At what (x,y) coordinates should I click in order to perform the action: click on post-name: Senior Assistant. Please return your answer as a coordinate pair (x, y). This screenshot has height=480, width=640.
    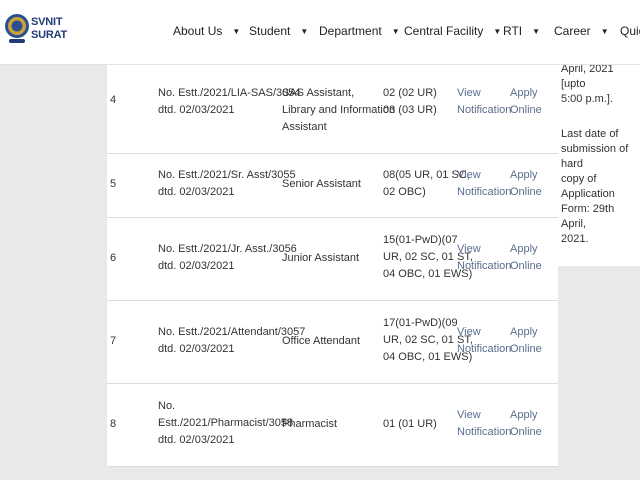
    Looking at the image, I should click on (321, 184).